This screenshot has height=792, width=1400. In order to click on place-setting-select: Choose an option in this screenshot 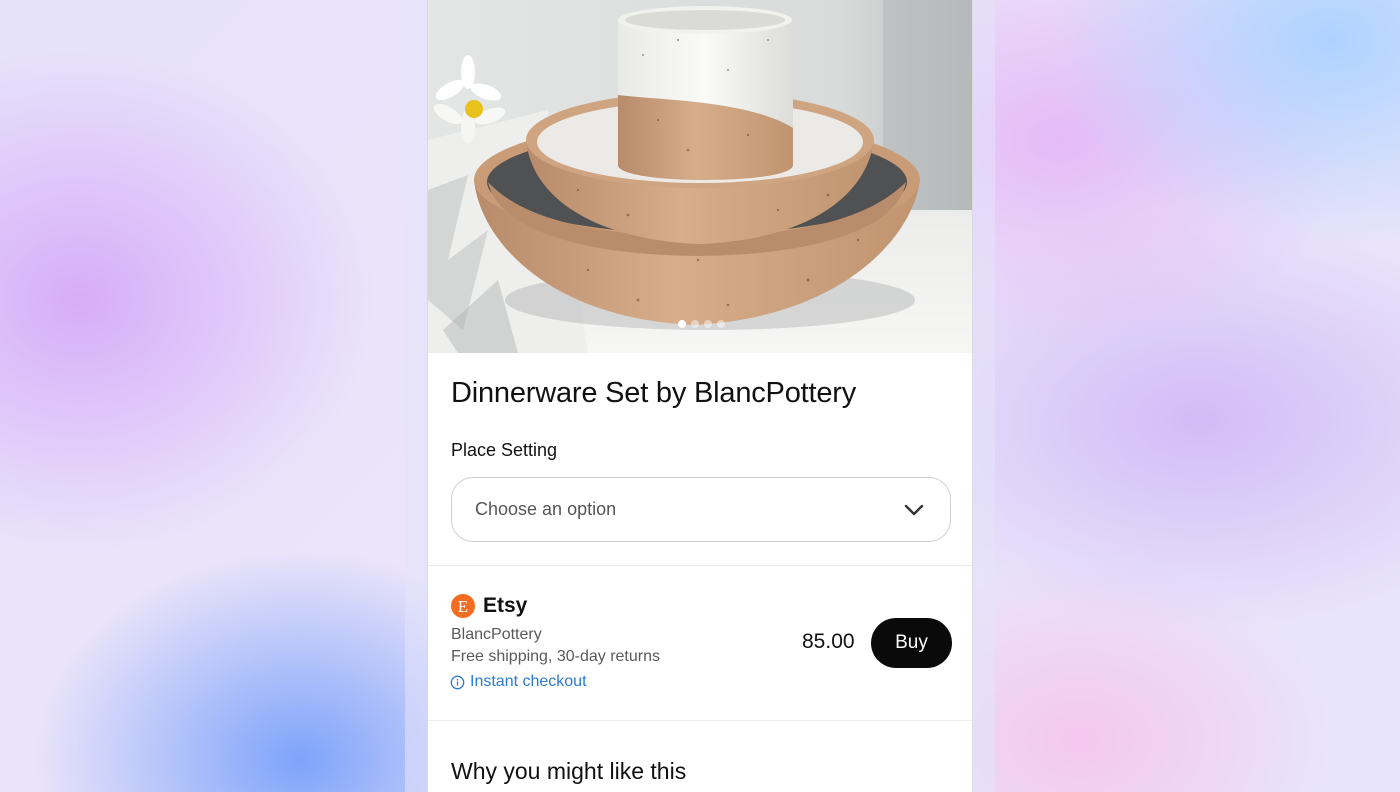, I will do `click(701, 509)`.